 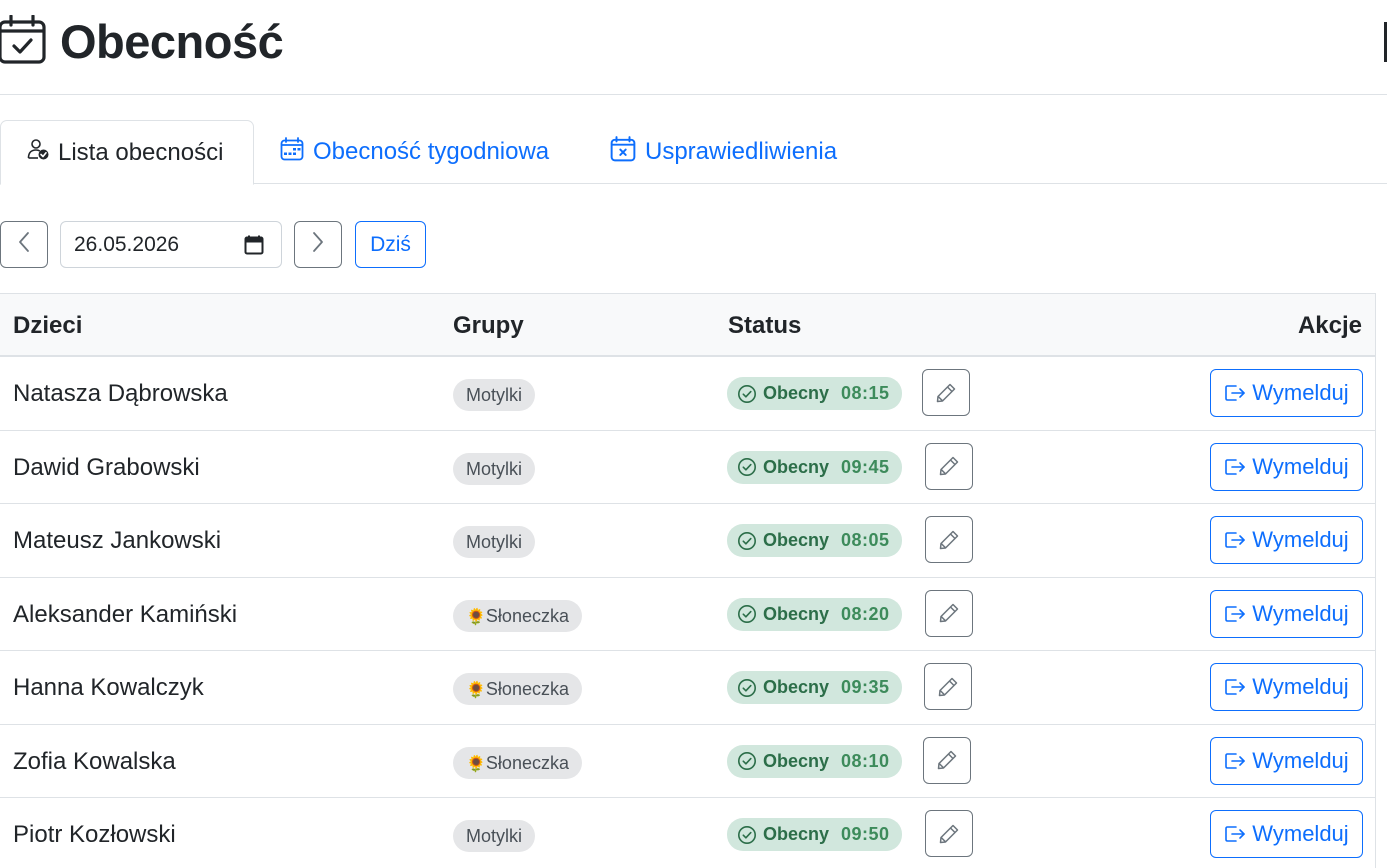 I want to click on status-badge: Obecny 08:10, so click(x=814, y=761).